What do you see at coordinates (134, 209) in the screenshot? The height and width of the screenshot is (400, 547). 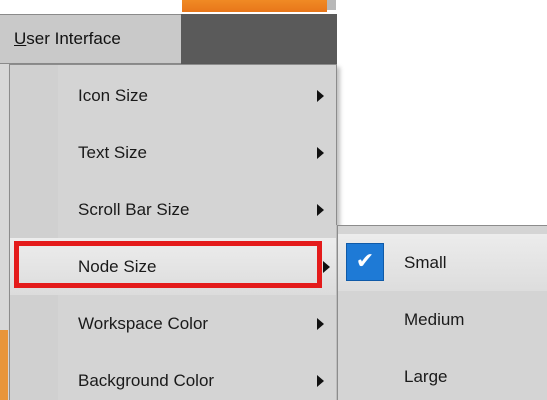 I see `menu-item-label: Scroll Bar Size` at bounding box center [134, 209].